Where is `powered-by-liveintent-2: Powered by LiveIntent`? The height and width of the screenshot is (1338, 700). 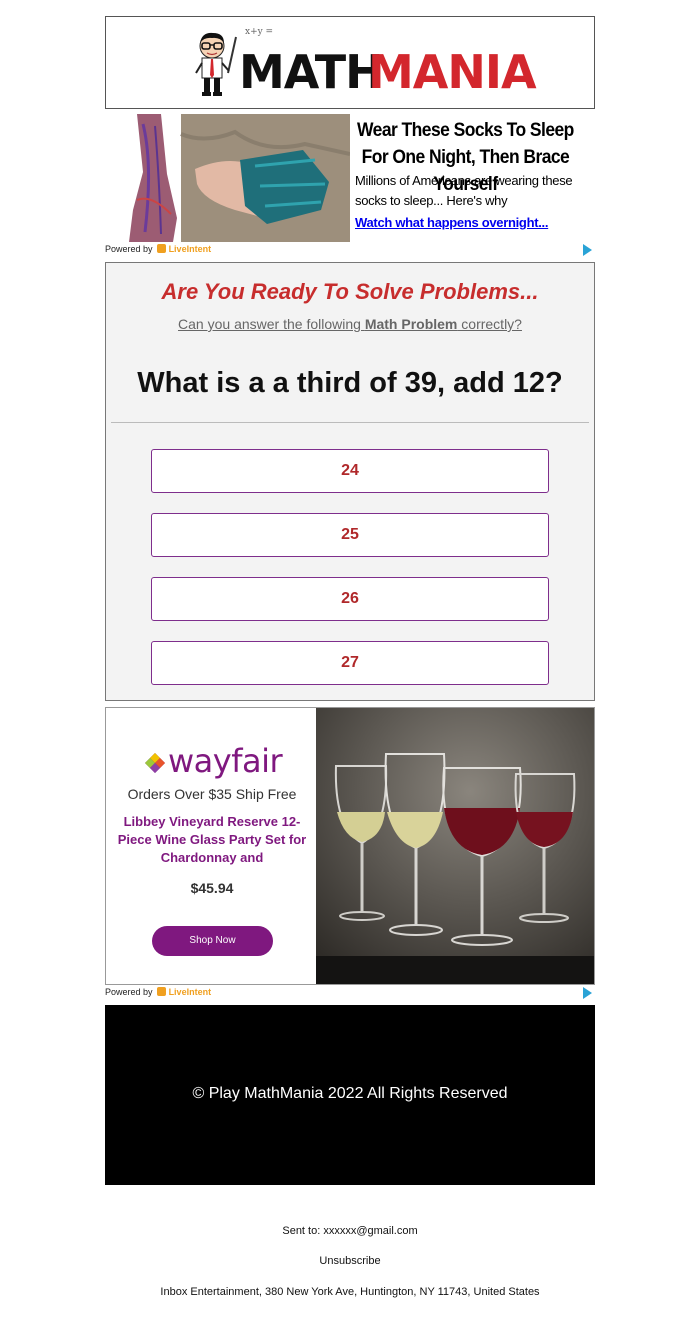
powered-by-liveintent-2: Powered by LiveIntent is located at coordinates (158, 992).